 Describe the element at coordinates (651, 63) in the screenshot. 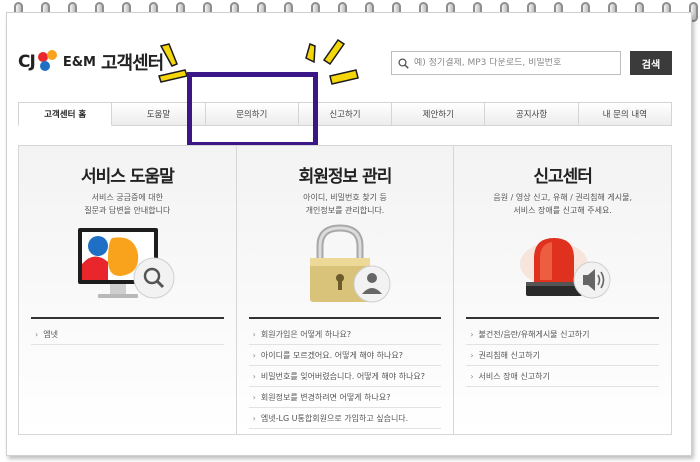

I see `search-button: 검색` at that location.